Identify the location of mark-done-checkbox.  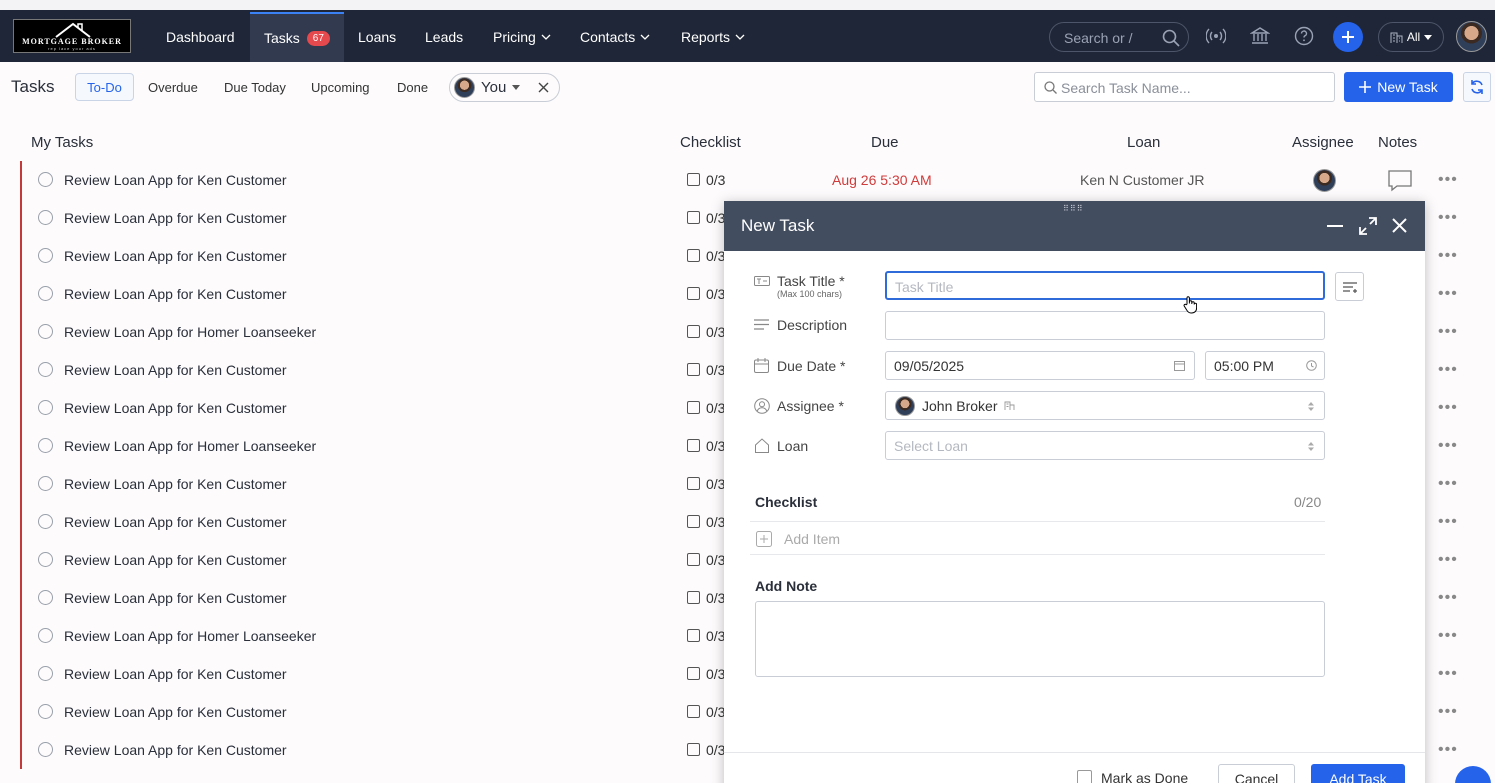
(1084, 776).